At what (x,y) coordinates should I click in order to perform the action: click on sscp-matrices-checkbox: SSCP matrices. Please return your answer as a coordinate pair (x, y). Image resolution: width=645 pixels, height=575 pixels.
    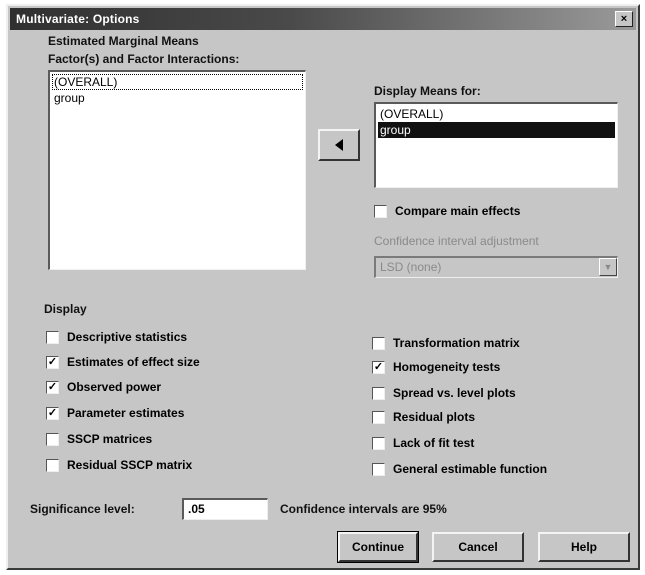
    Looking at the image, I should click on (99, 439).